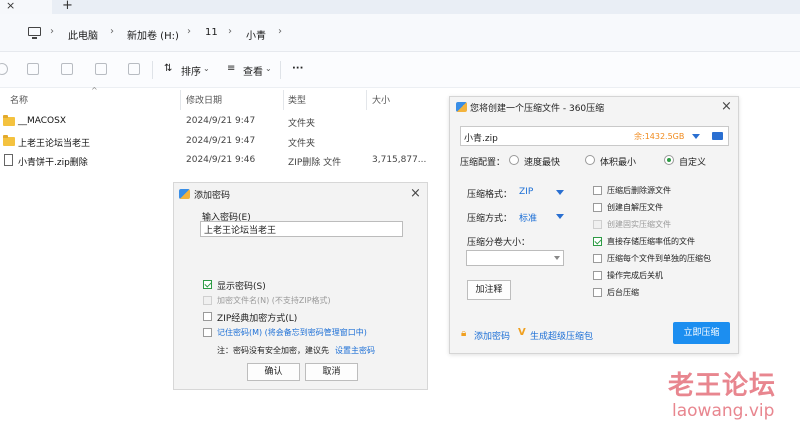  I want to click on free-space: 余:1432.5GB, so click(659, 136).